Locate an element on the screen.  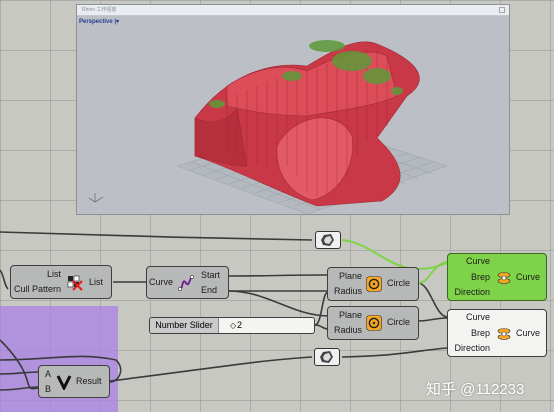
viewport-title-bar: Rhino 工作视窗 is located at coordinates (293, 10).